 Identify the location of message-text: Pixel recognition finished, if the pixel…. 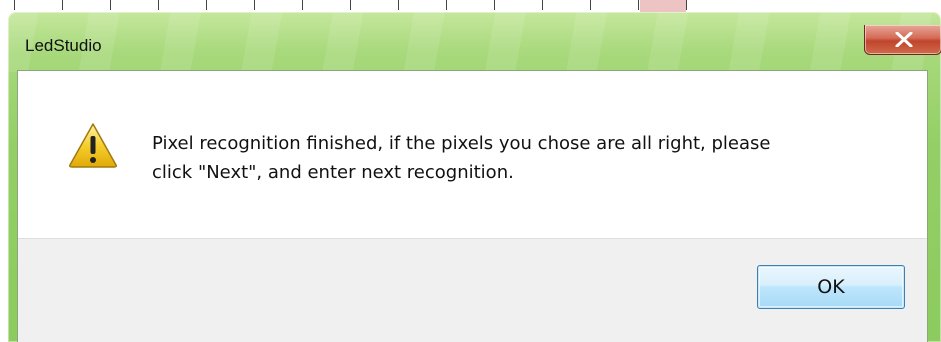
(522, 158).